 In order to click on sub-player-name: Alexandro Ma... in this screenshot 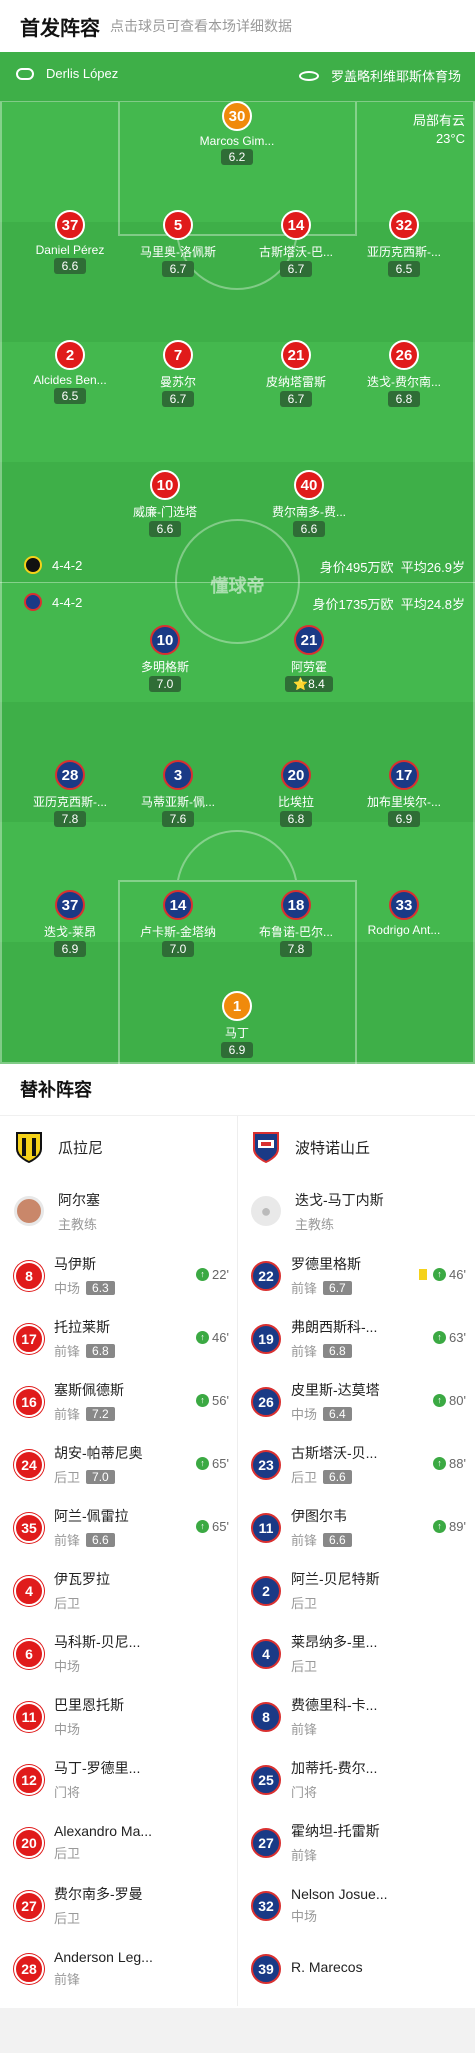, I will do `click(103, 1831)`.